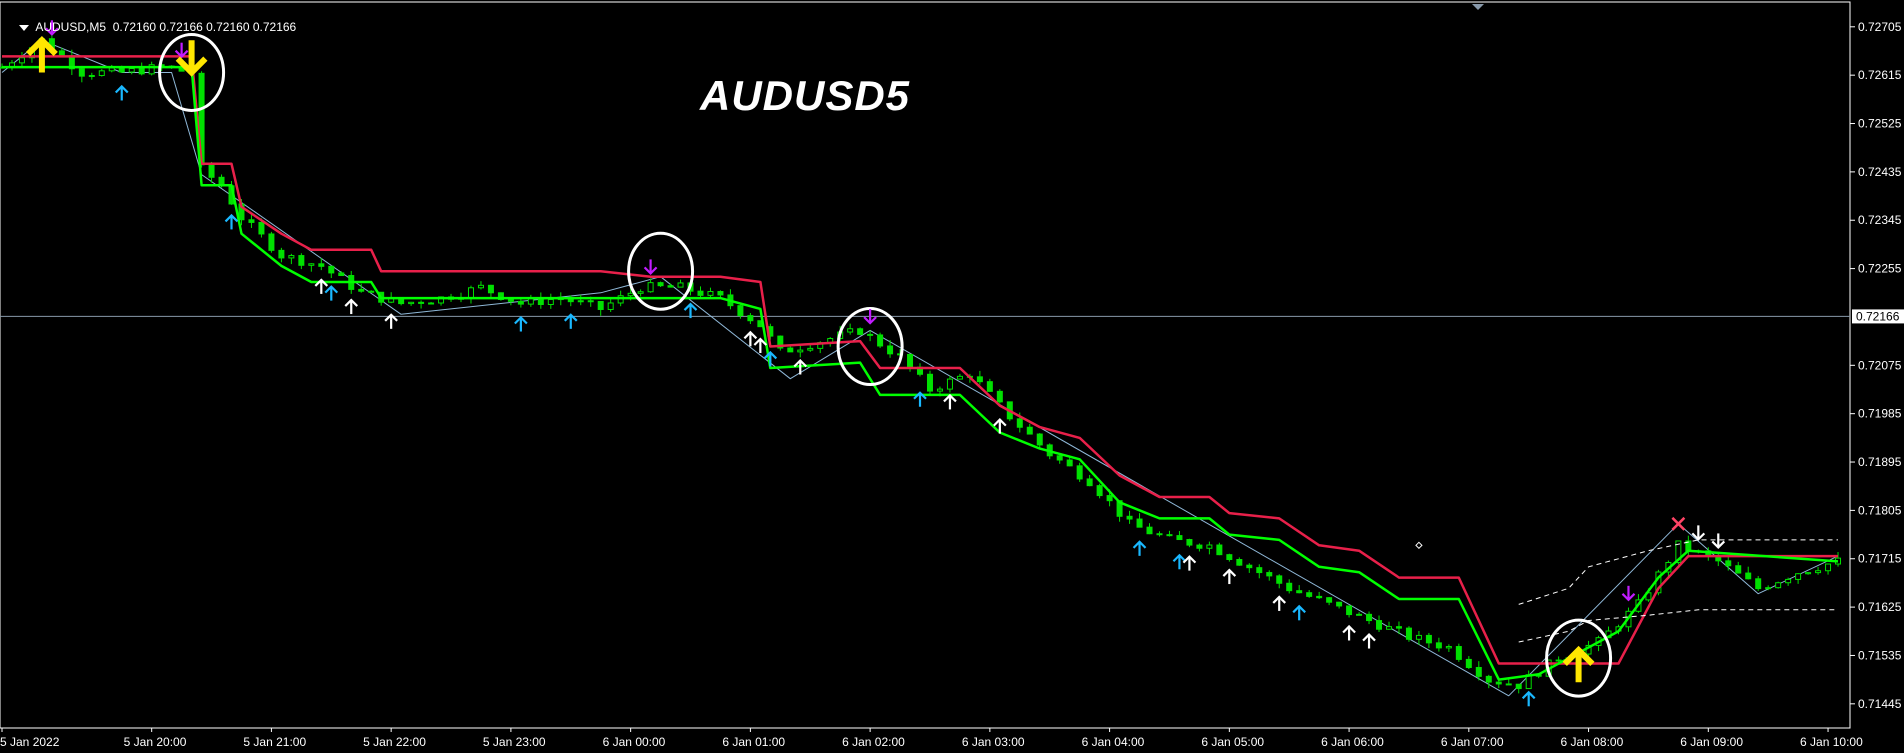 This screenshot has width=1904, height=753. Describe the element at coordinates (1878, 316) in the screenshot. I see `current-price-label: 0.72166` at that location.